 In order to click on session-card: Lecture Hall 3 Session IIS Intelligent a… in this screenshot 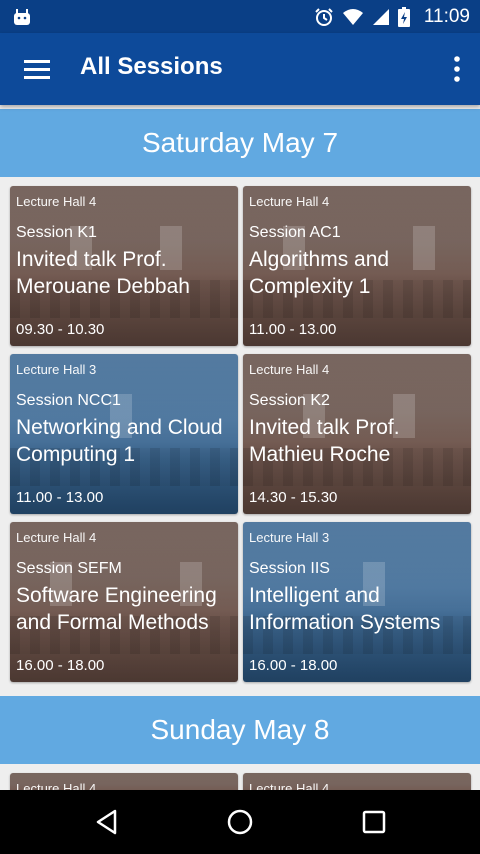, I will do `click(357, 602)`.